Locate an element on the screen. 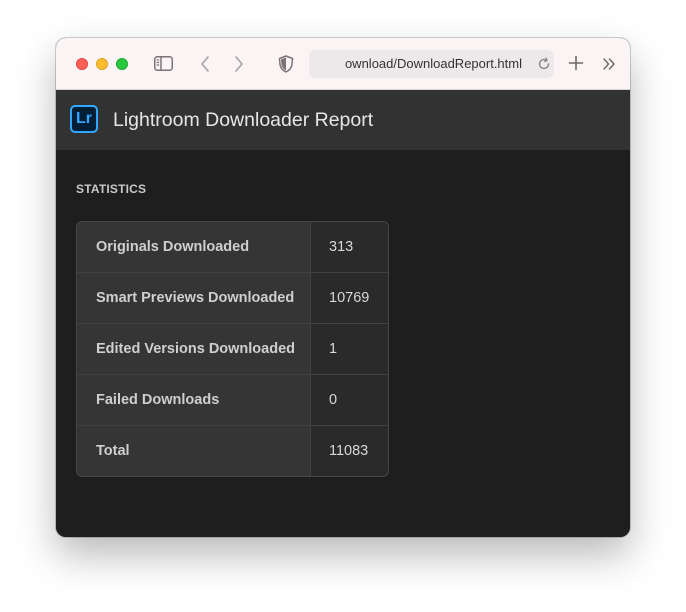 This screenshot has height=612, width=686. sidebar-toggle-icon is located at coordinates (163, 63).